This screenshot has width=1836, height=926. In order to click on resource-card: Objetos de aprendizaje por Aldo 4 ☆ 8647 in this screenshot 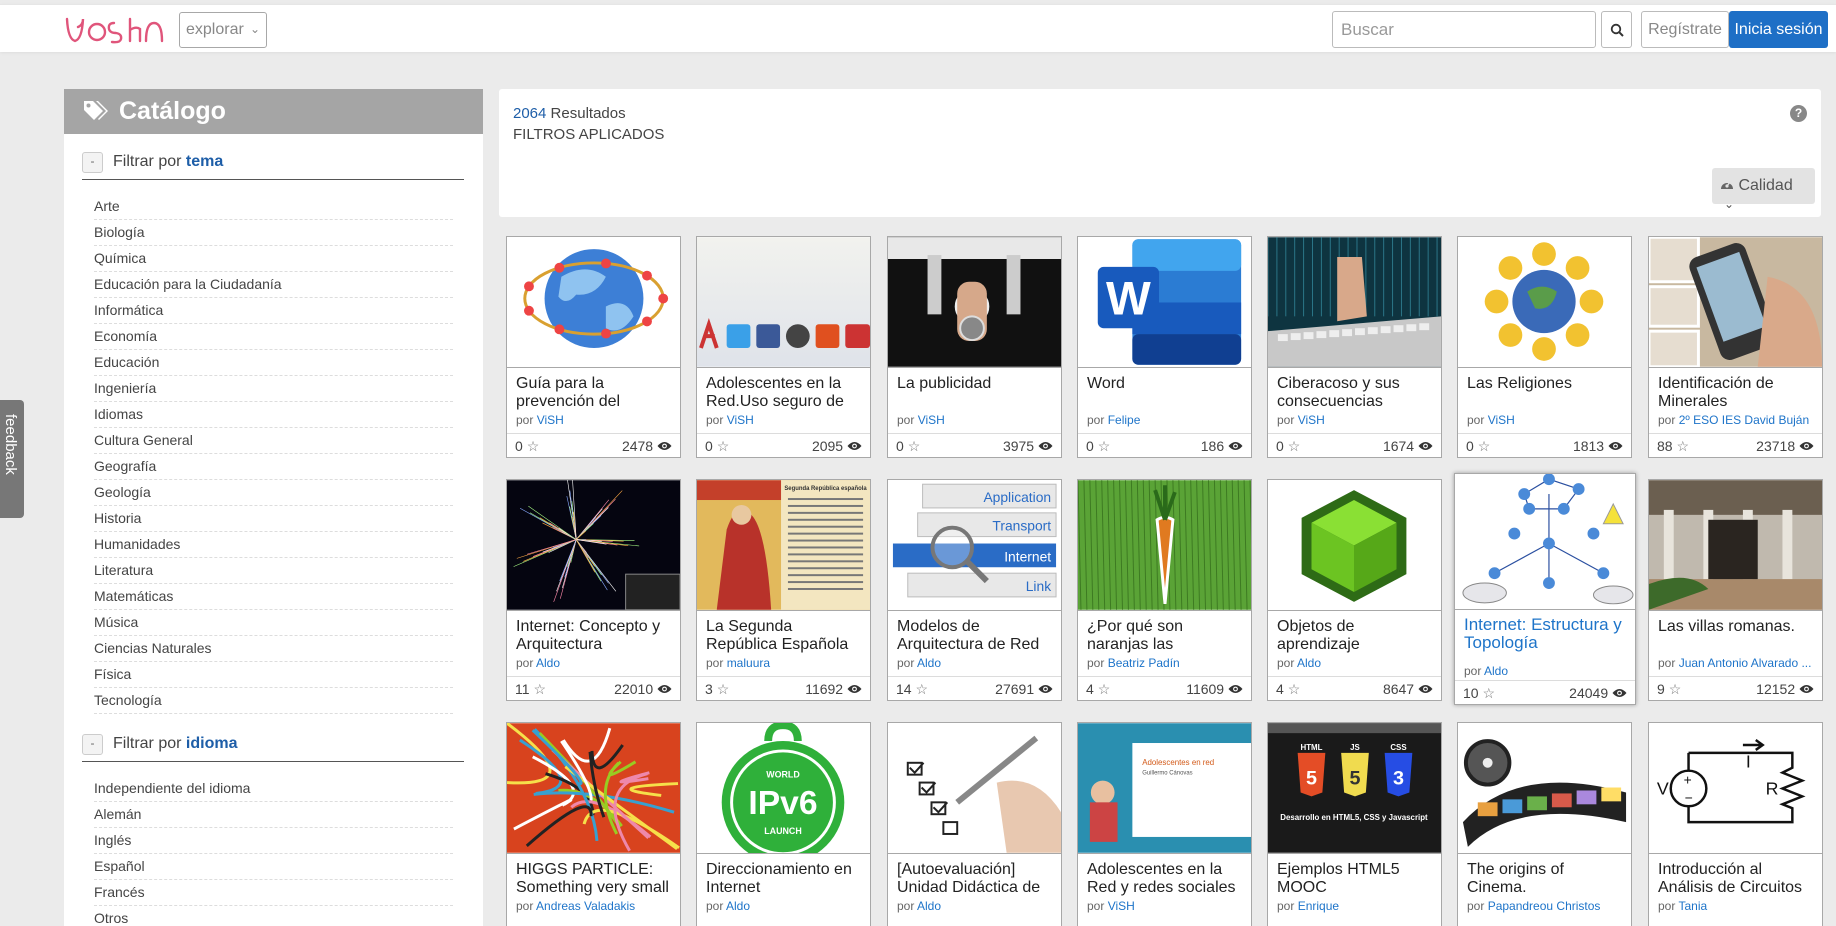, I will do `click(1354, 590)`.